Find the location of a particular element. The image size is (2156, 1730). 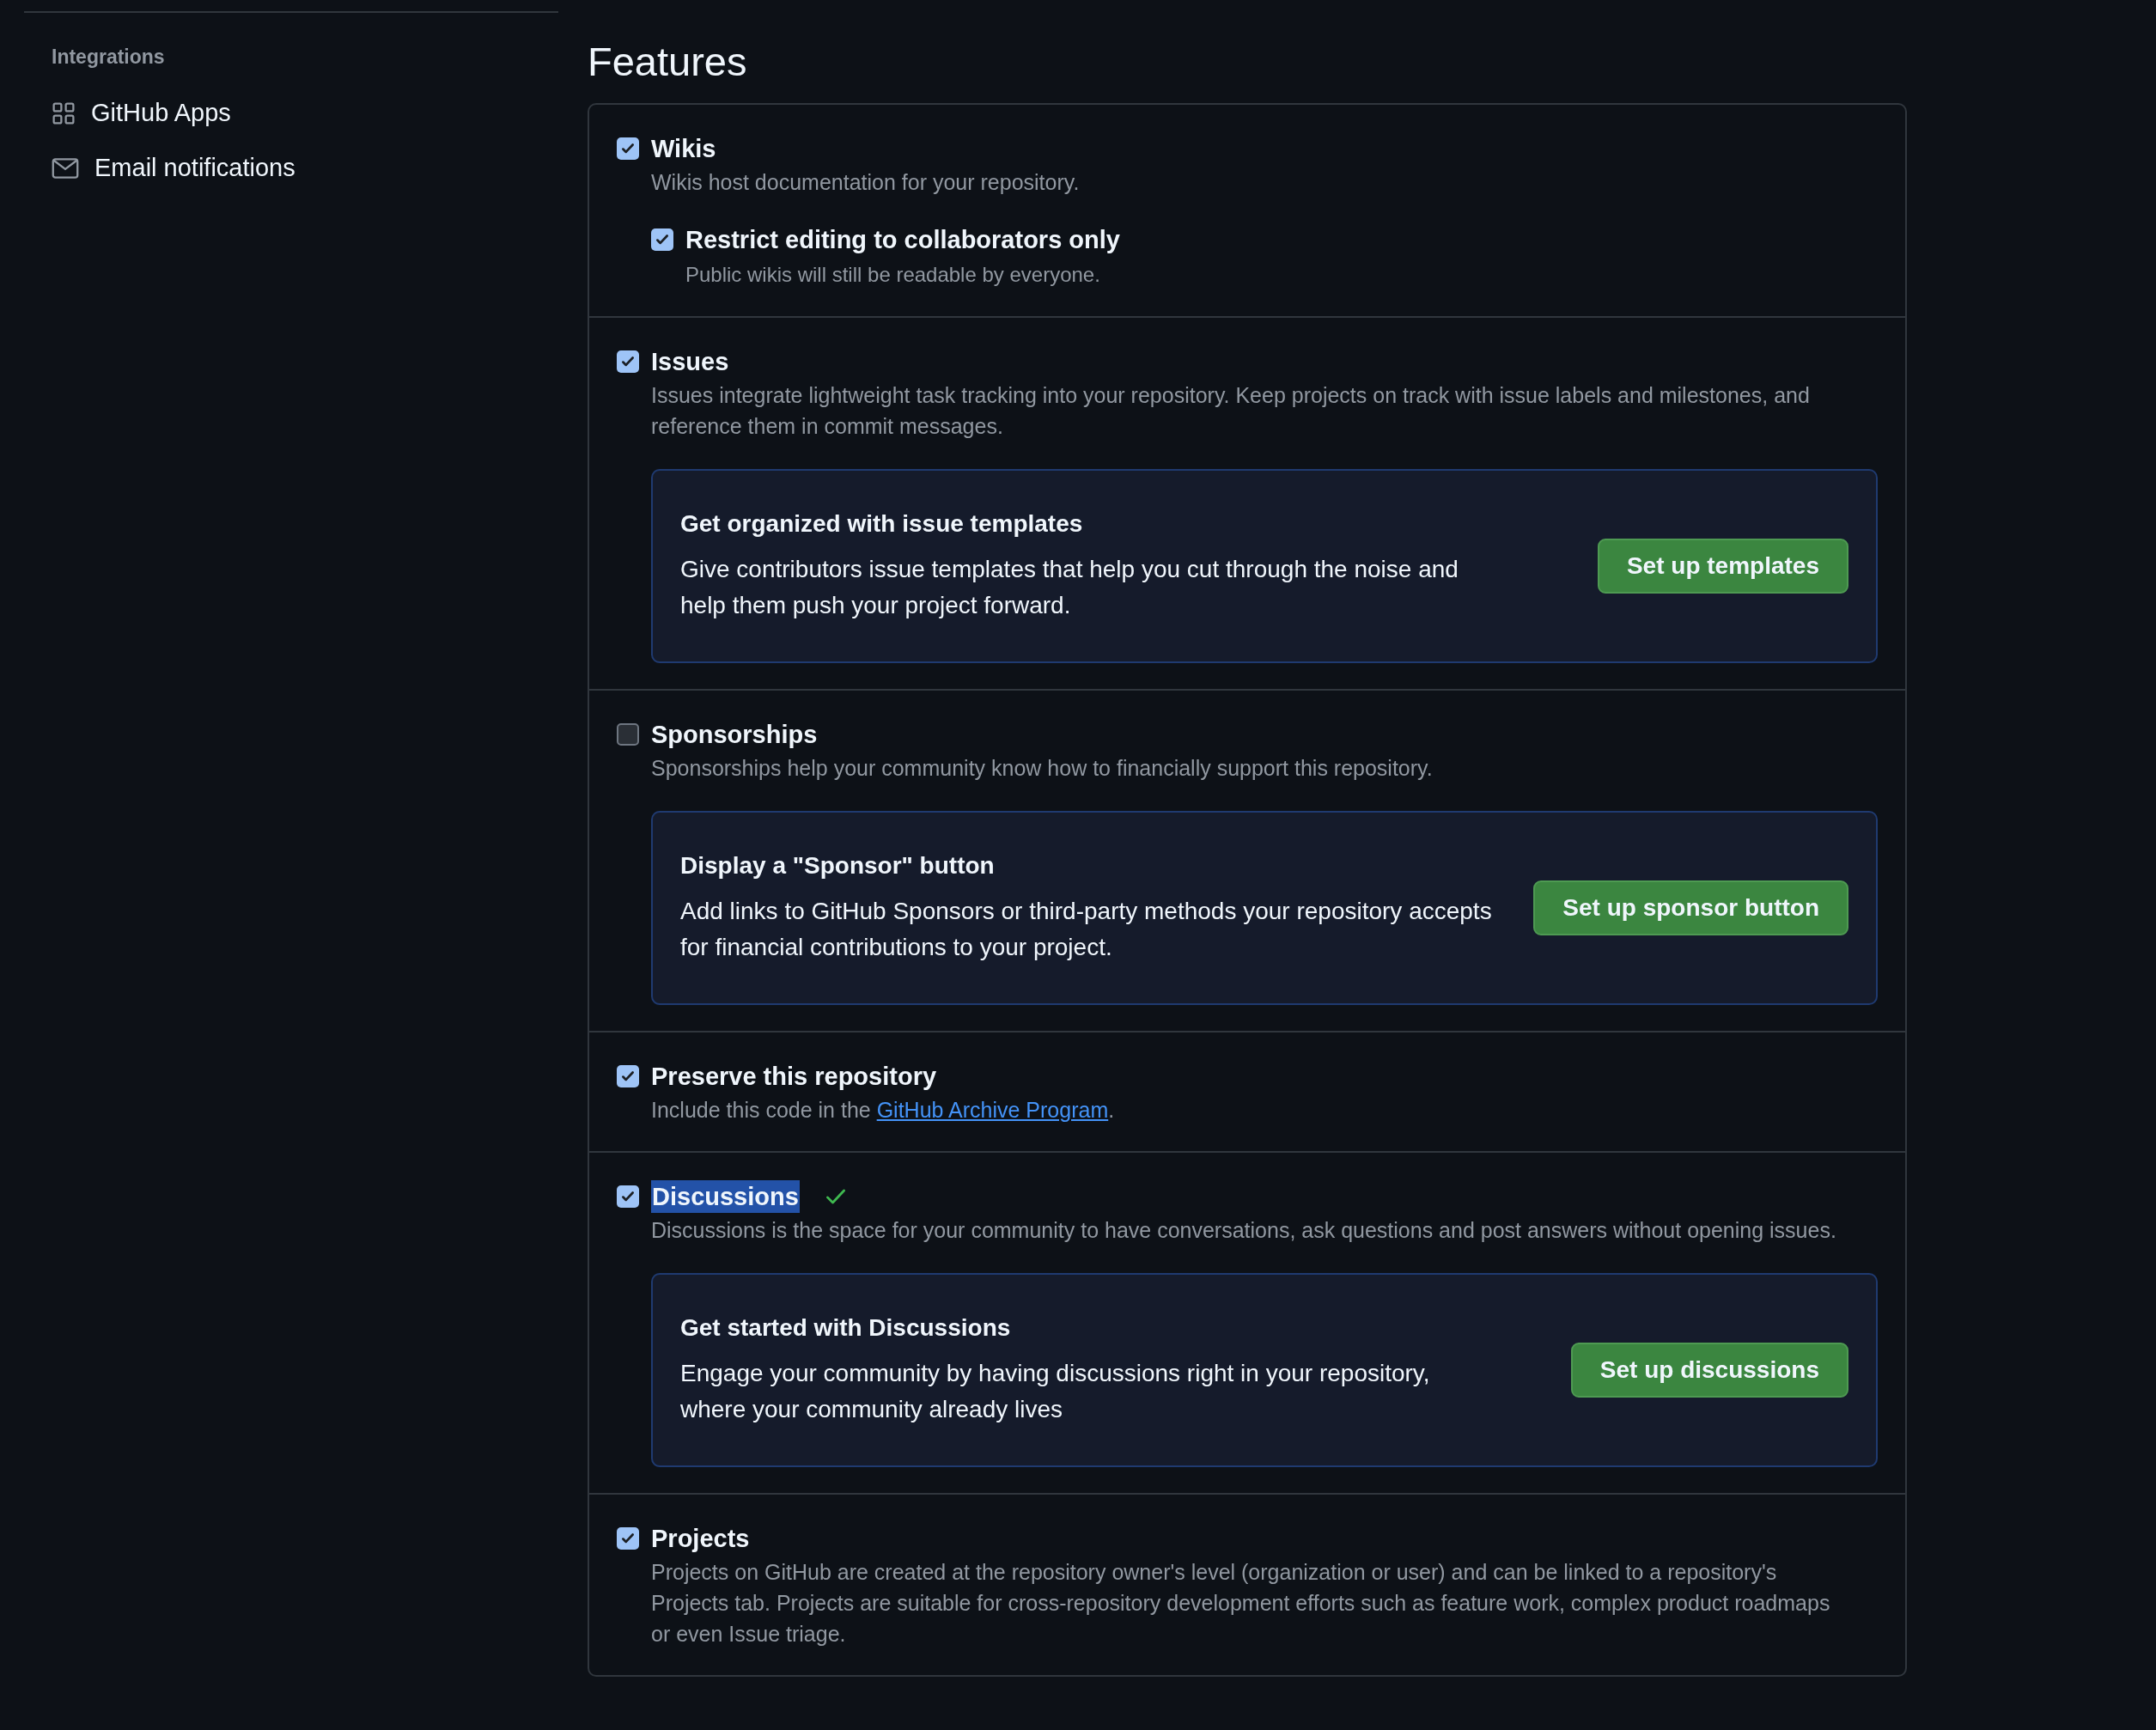

callout-text: Engage your community by having discussions right in your repository, where your community already lives is located at coordinates (1055, 1391).